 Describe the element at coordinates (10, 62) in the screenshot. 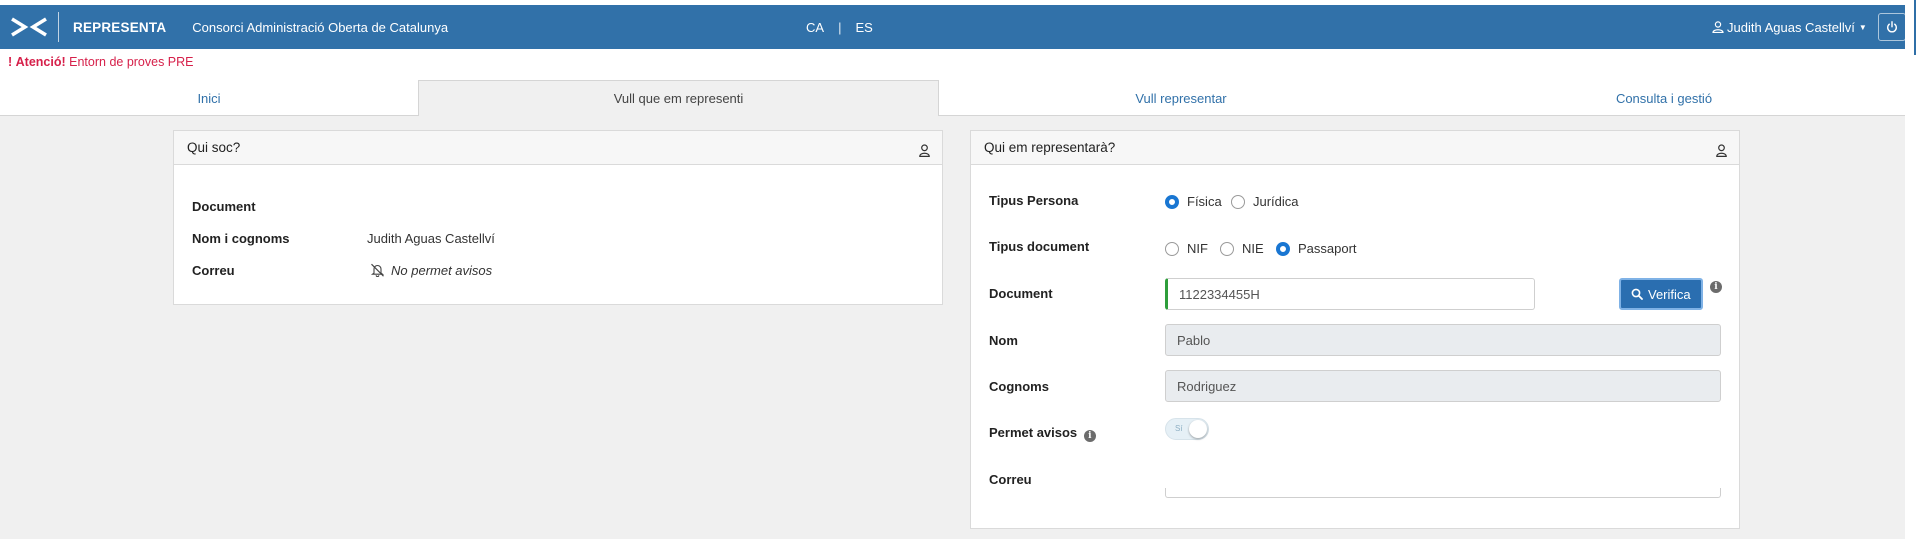

I see `alert-exclamation-icon: !` at that location.